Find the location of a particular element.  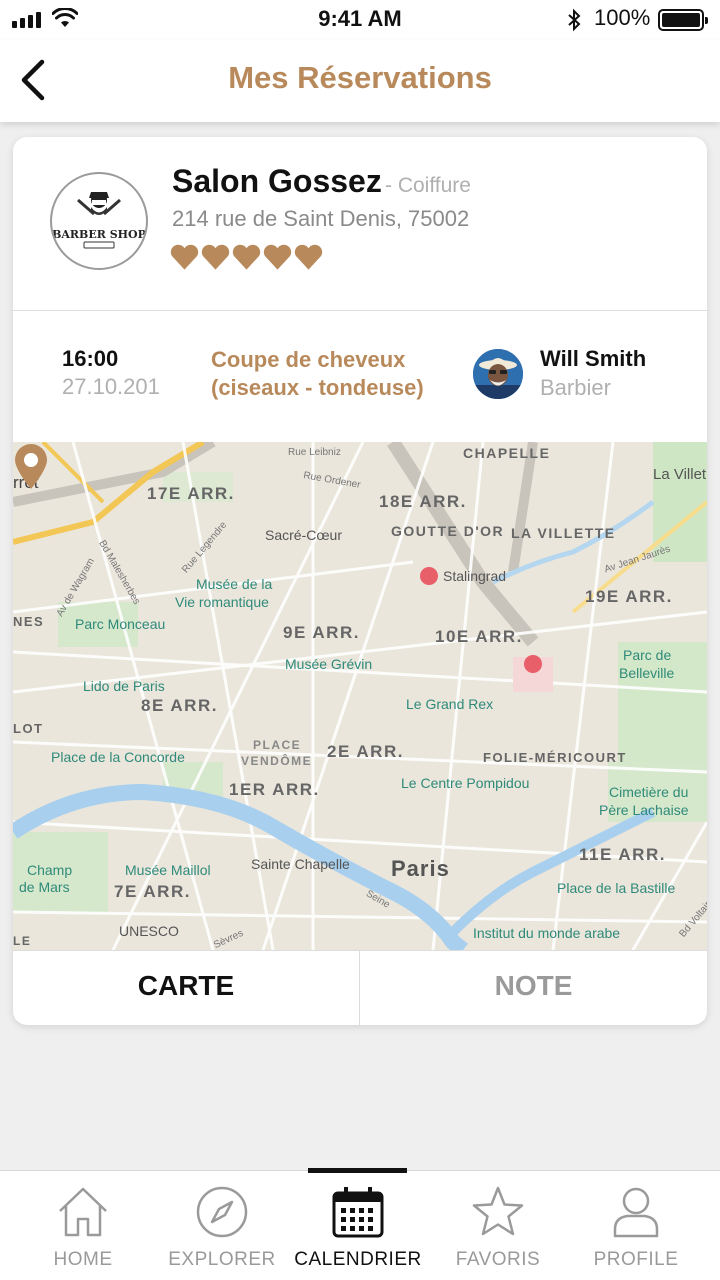

booking-time: 16:00 is located at coordinates (90, 358).